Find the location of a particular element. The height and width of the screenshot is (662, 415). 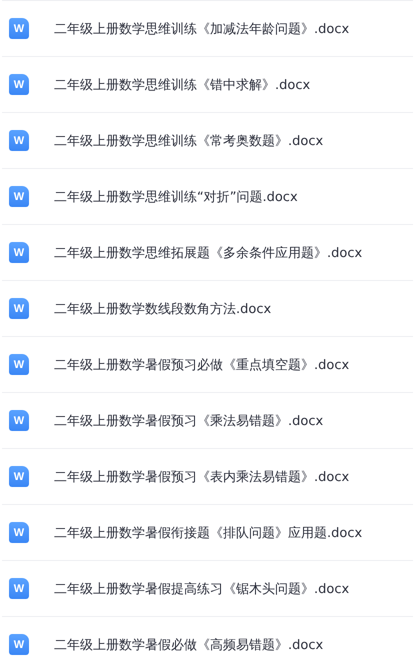

file-name: 二年级上册数学思维训练《错中求解》.docx is located at coordinates (182, 85).